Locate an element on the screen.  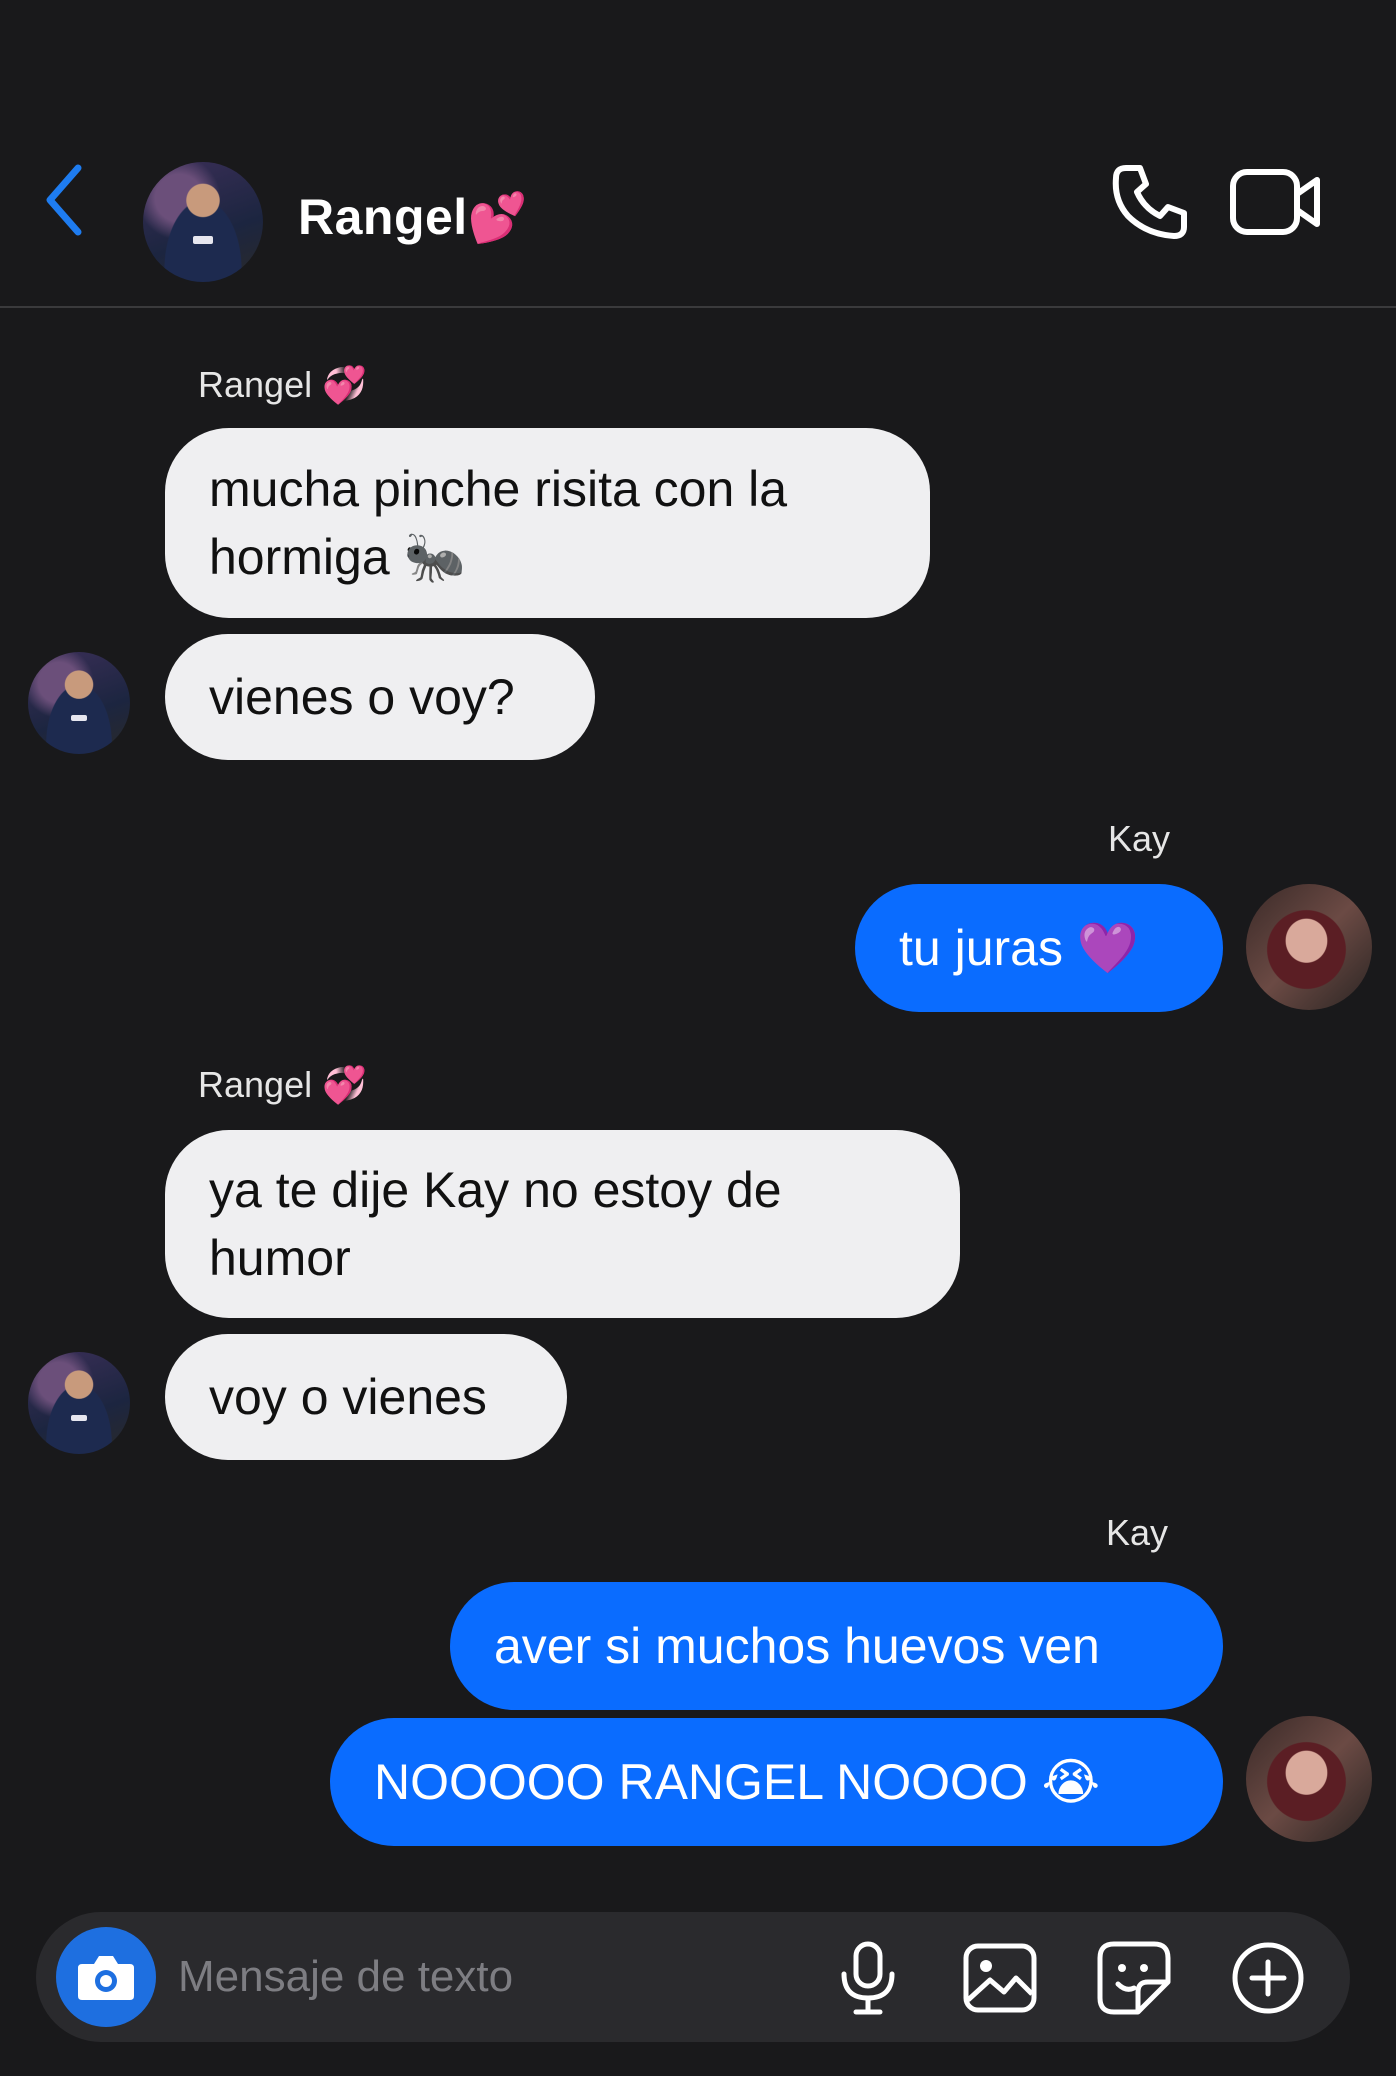
back-chevron-icon is located at coordinates (65, 200).